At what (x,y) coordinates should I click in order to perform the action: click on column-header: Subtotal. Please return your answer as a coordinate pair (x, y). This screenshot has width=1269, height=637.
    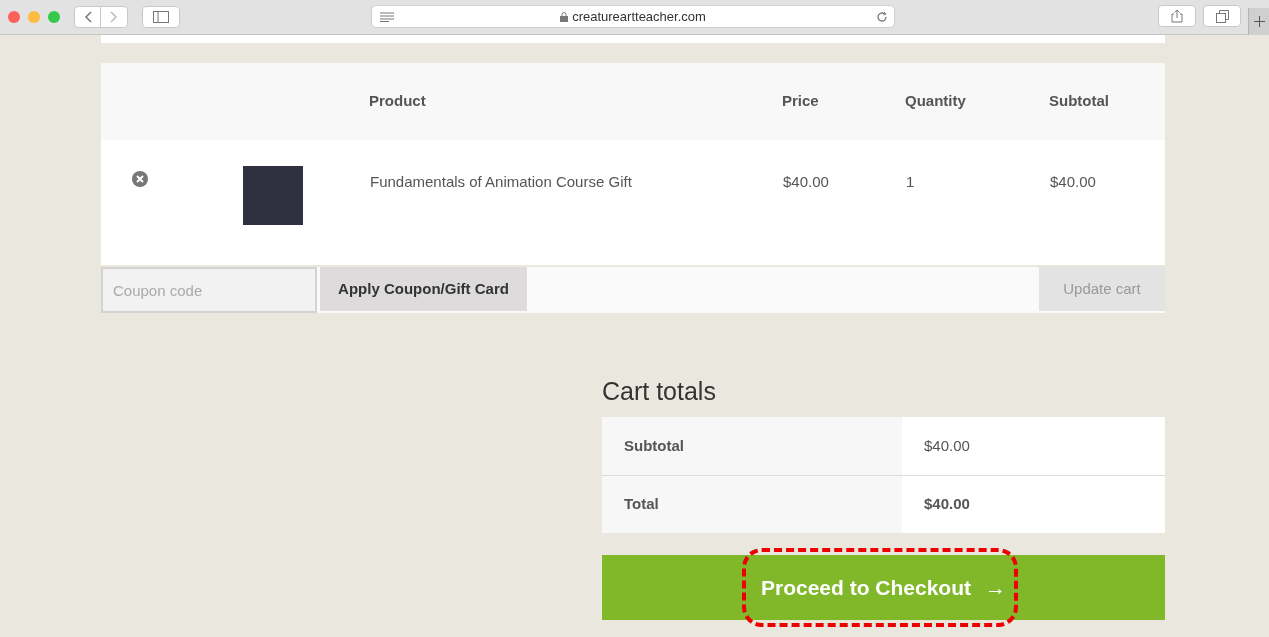
    Looking at the image, I should click on (1079, 101).